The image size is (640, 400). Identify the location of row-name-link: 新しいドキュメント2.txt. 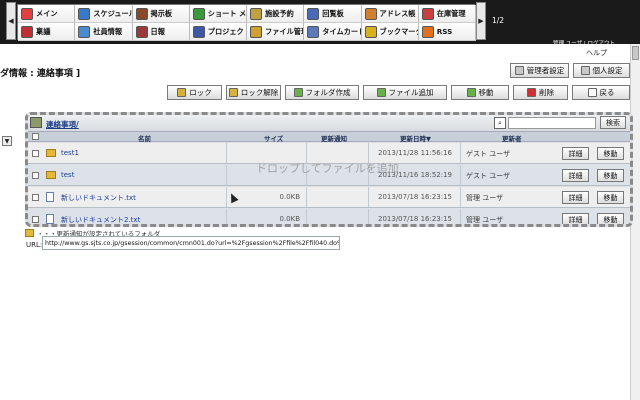
(100, 219).